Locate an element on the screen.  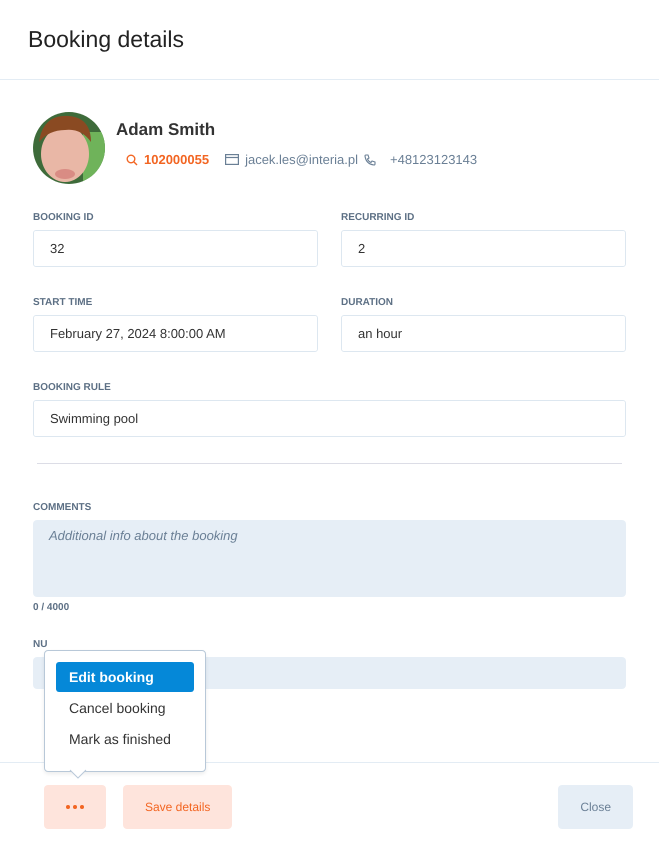
client-phone: +48123123143 is located at coordinates (434, 159).